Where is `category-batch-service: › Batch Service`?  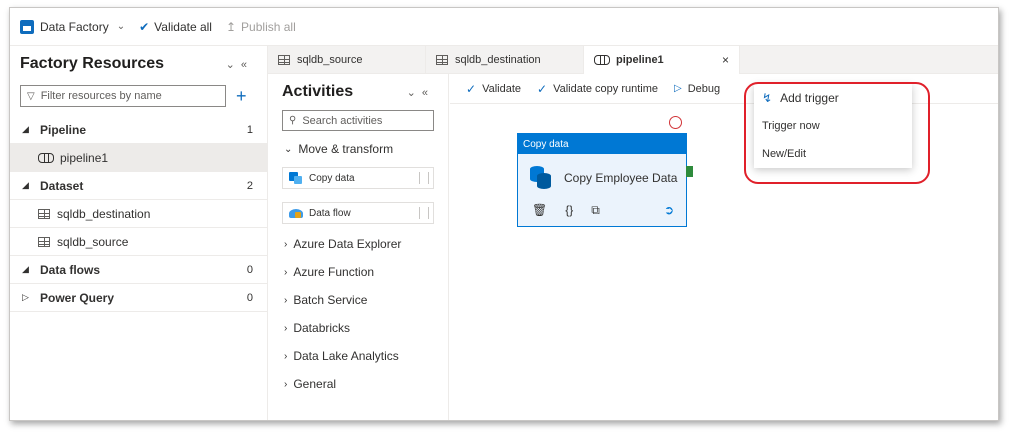 category-batch-service: › Batch Service is located at coordinates (358, 300).